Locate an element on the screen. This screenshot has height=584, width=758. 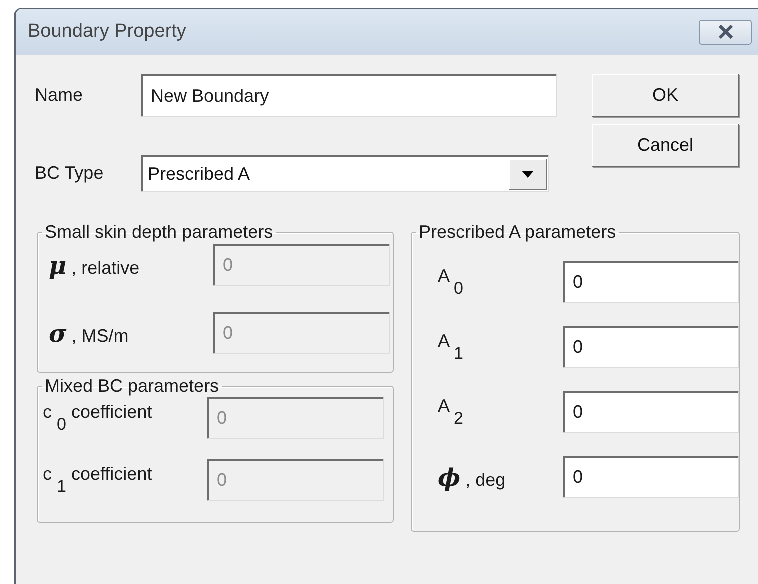
field-label: ϕ , deg is located at coordinates (472, 477).